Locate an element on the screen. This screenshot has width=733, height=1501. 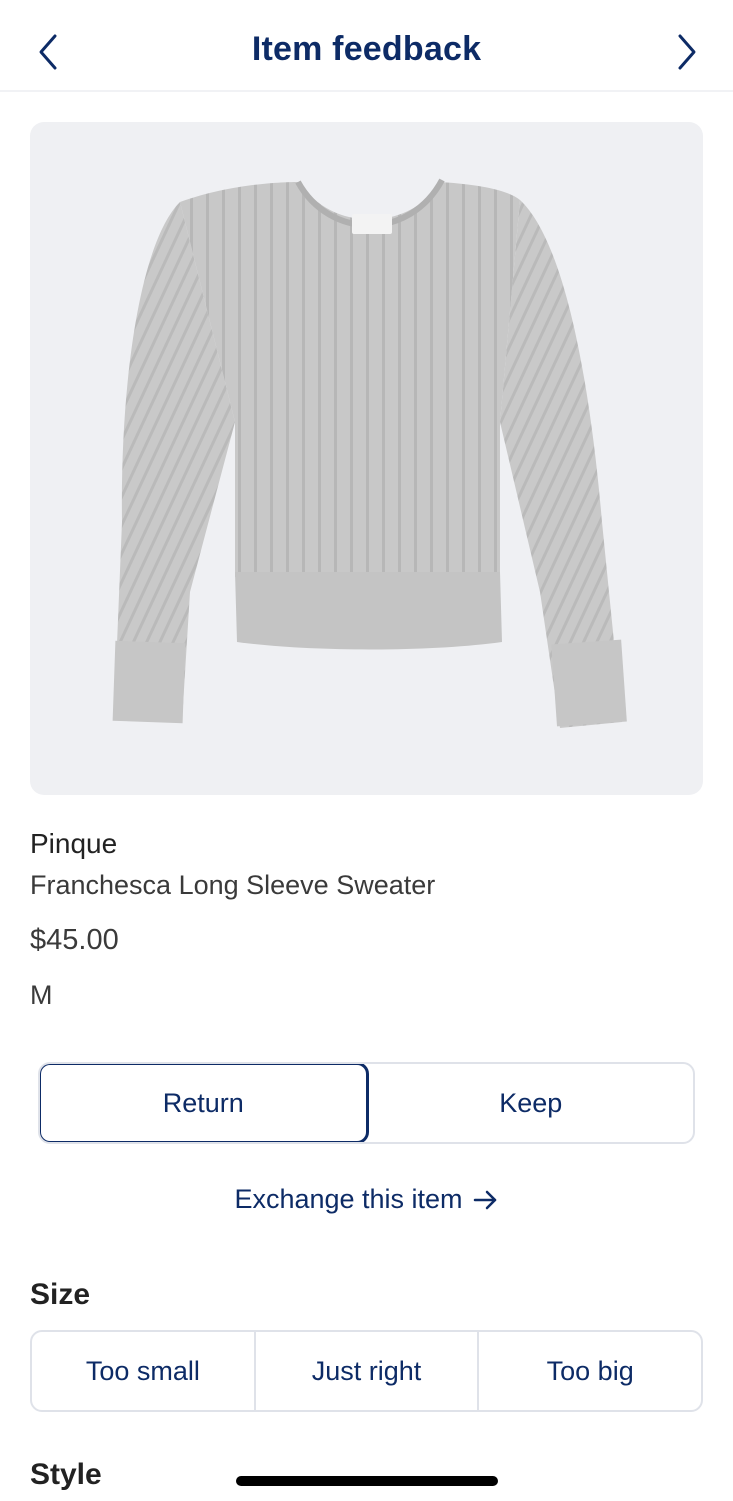
too-small-option: Too small is located at coordinates (144, 1371).